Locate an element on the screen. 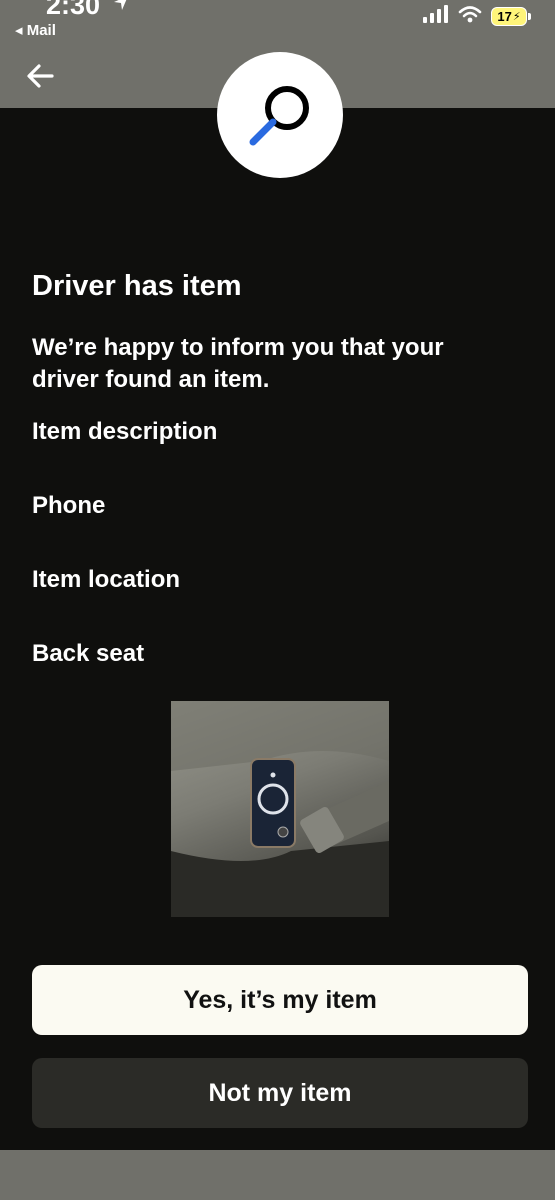  back-to-mail-link: ◂ Mail is located at coordinates (35, 30).